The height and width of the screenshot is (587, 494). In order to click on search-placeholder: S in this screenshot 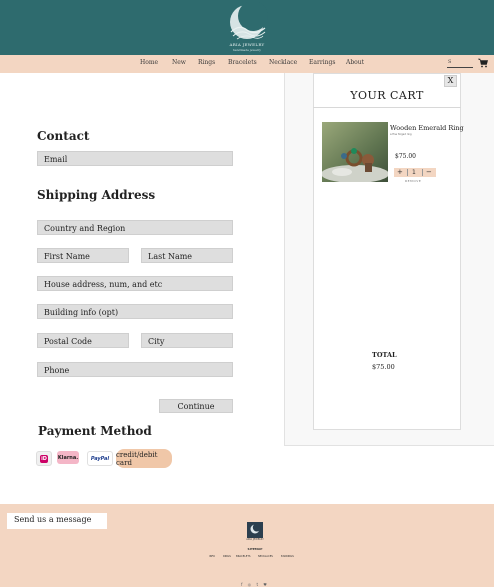, I will do `click(450, 62)`.